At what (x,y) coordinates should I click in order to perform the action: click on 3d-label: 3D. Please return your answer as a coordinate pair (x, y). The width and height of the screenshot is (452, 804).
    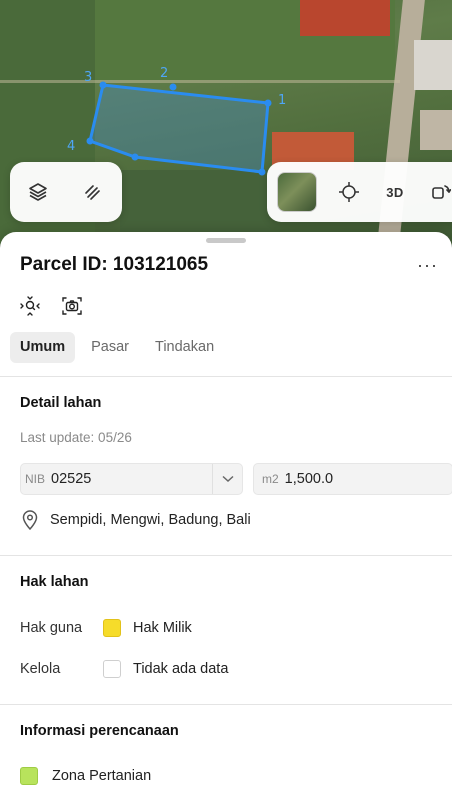
    Looking at the image, I should click on (395, 192).